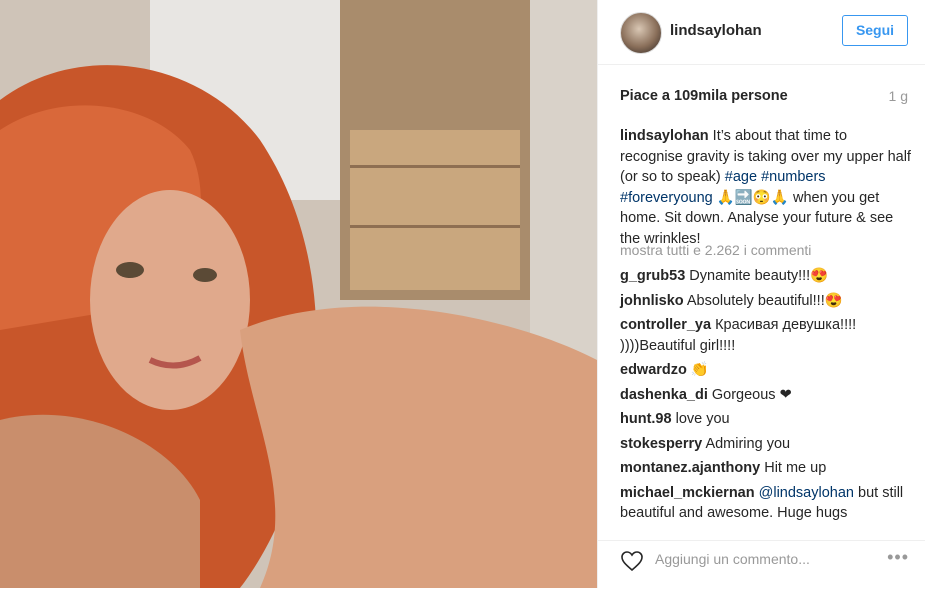 This screenshot has width=925, height=589. Describe the element at coordinates (687, 493) in the screenshot. I see `comment-username: michael_mckiernan` at that location.